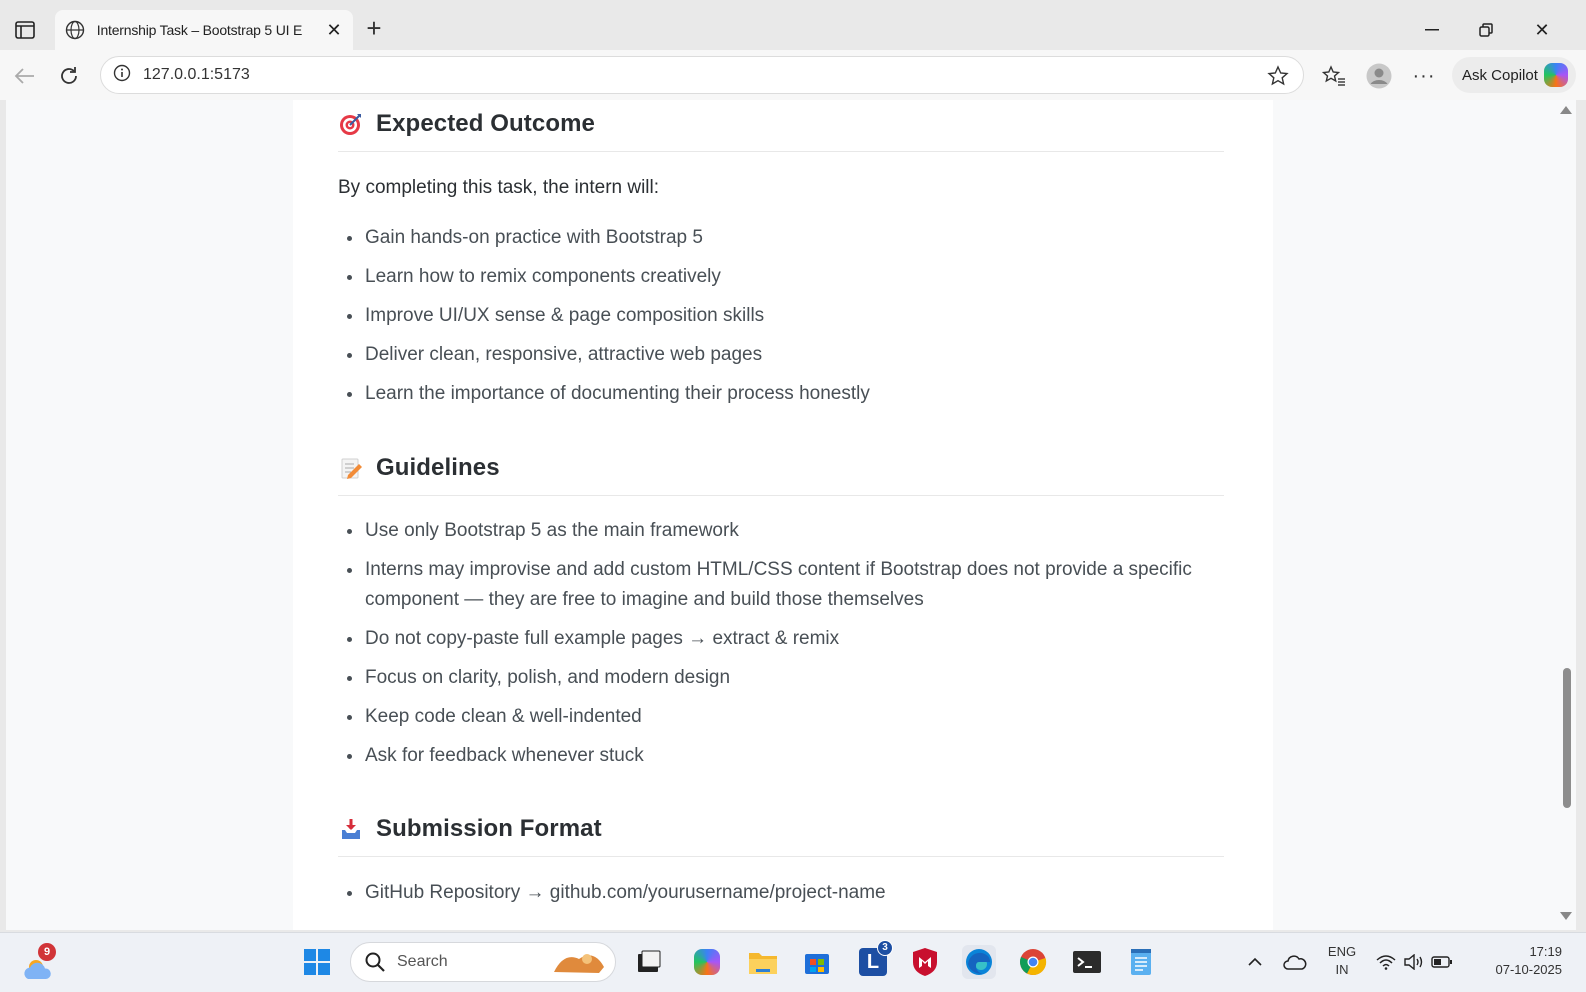 The image size is (1586, 992). I want to click on volume-icon, so click(1414, 962).